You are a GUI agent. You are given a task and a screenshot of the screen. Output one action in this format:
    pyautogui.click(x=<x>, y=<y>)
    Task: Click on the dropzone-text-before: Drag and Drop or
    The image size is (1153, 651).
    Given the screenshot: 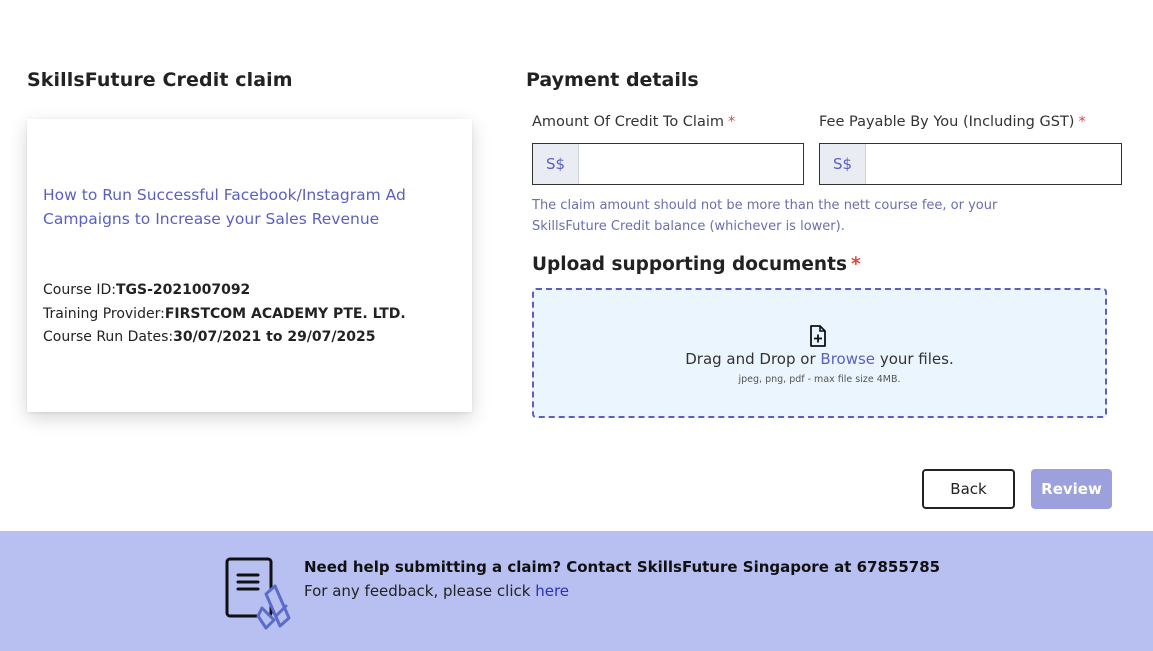 What is the action you would take?
    pyautogui.click(x=750, y=359)
    